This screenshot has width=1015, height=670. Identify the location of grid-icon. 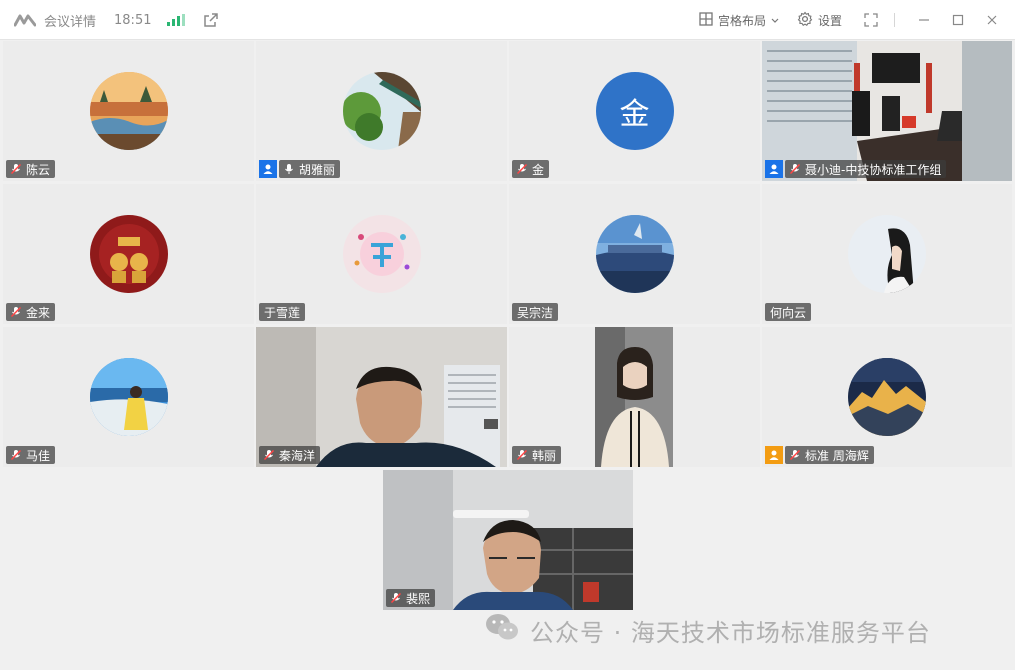
(706, 20).